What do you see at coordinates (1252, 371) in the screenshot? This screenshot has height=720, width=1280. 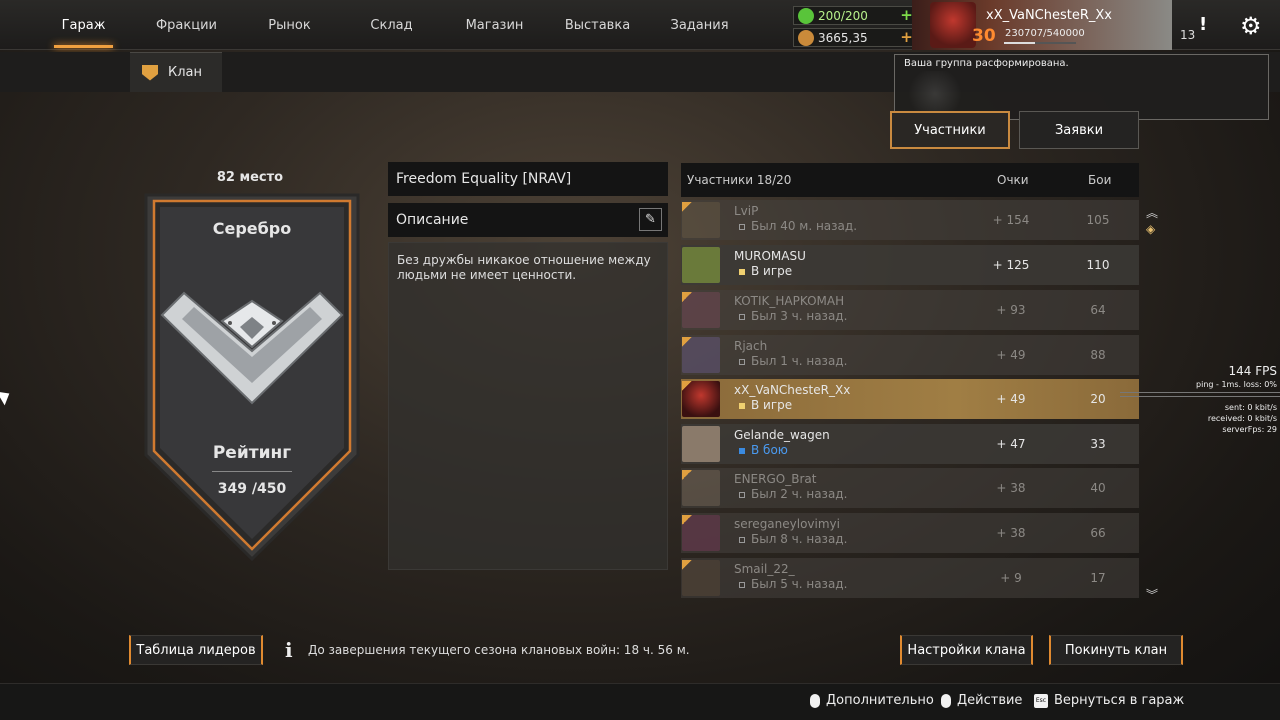 I see `fps-counter: 144 FPS` at bounding box center [1252, 371].